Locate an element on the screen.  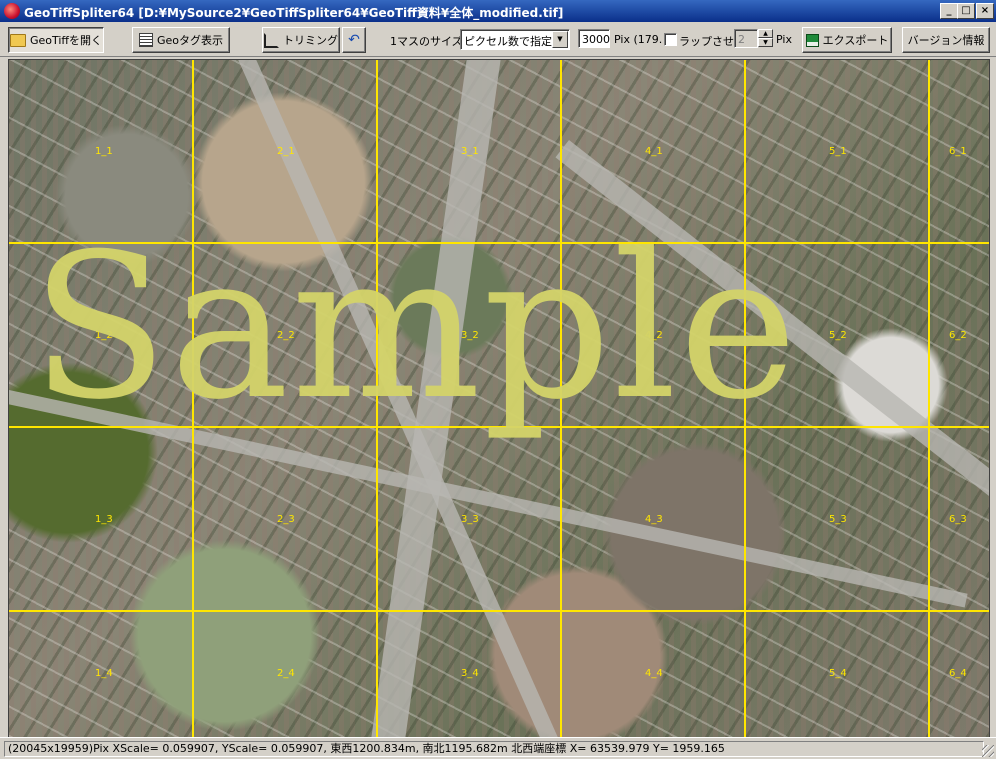
pixel-size-input: 3000 is located at coordinates (594, 38).